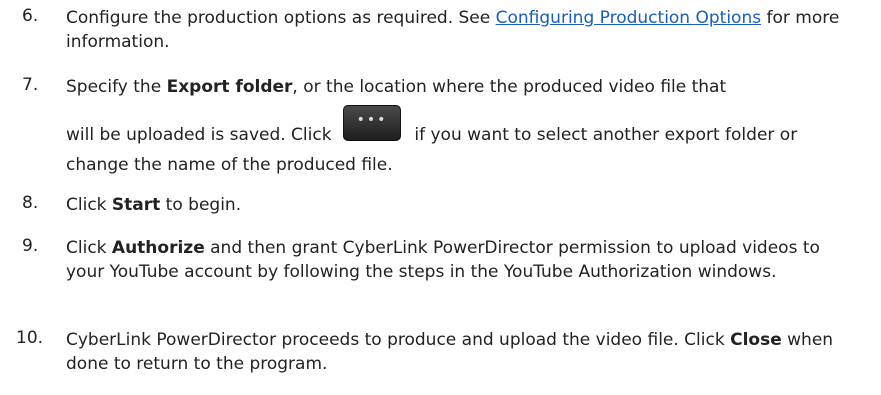  I want to click on configuring-production-options-link: Configuring Production Options, so click(628, 18).